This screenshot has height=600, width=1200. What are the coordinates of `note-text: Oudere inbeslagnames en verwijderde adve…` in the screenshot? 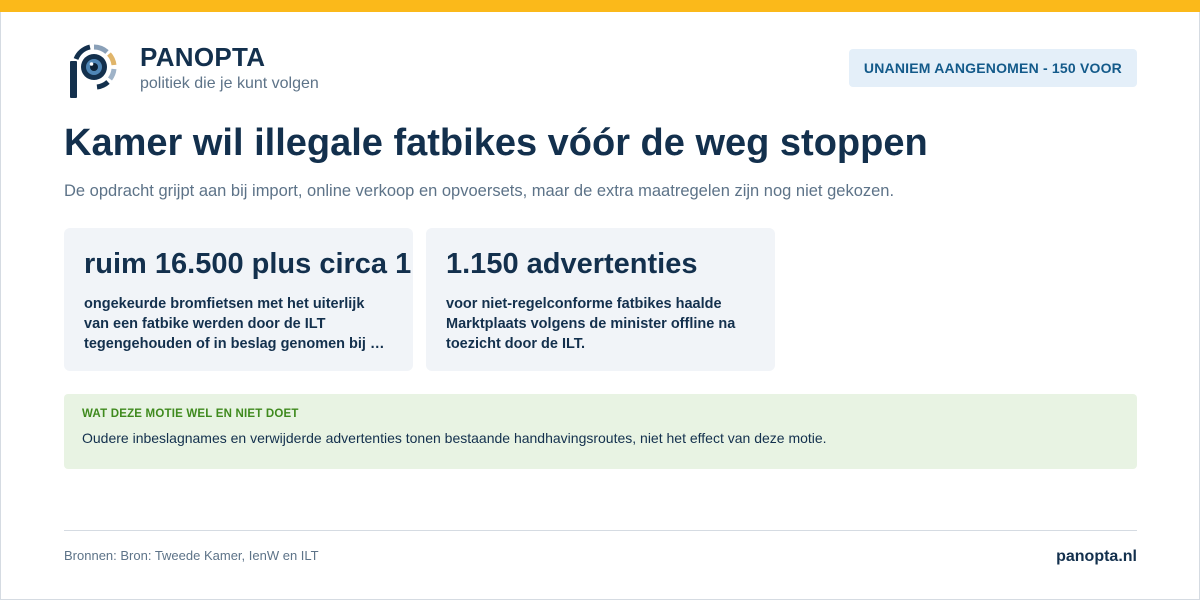 It's located at (454, 438).